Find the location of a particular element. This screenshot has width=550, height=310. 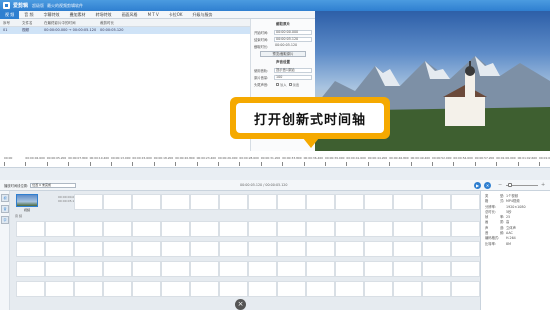

menu-audio: 音 频 is located at coordinates (28, 15).